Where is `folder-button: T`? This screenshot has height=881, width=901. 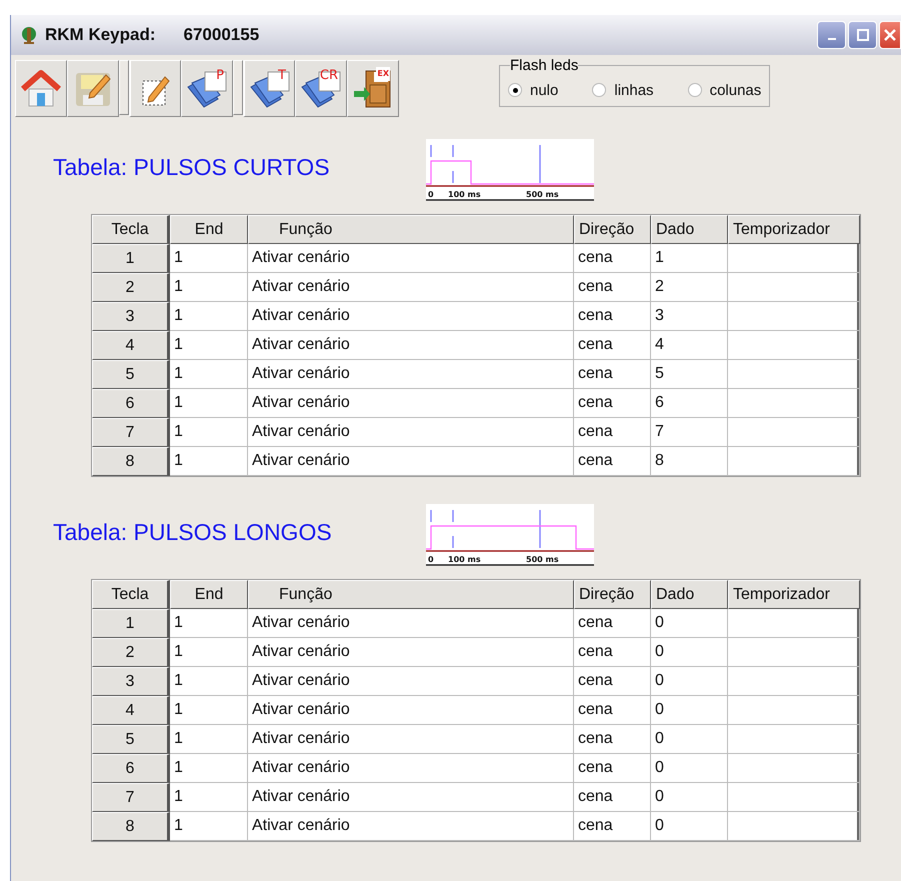
folder-button: T is located at coordinates (269, 88).